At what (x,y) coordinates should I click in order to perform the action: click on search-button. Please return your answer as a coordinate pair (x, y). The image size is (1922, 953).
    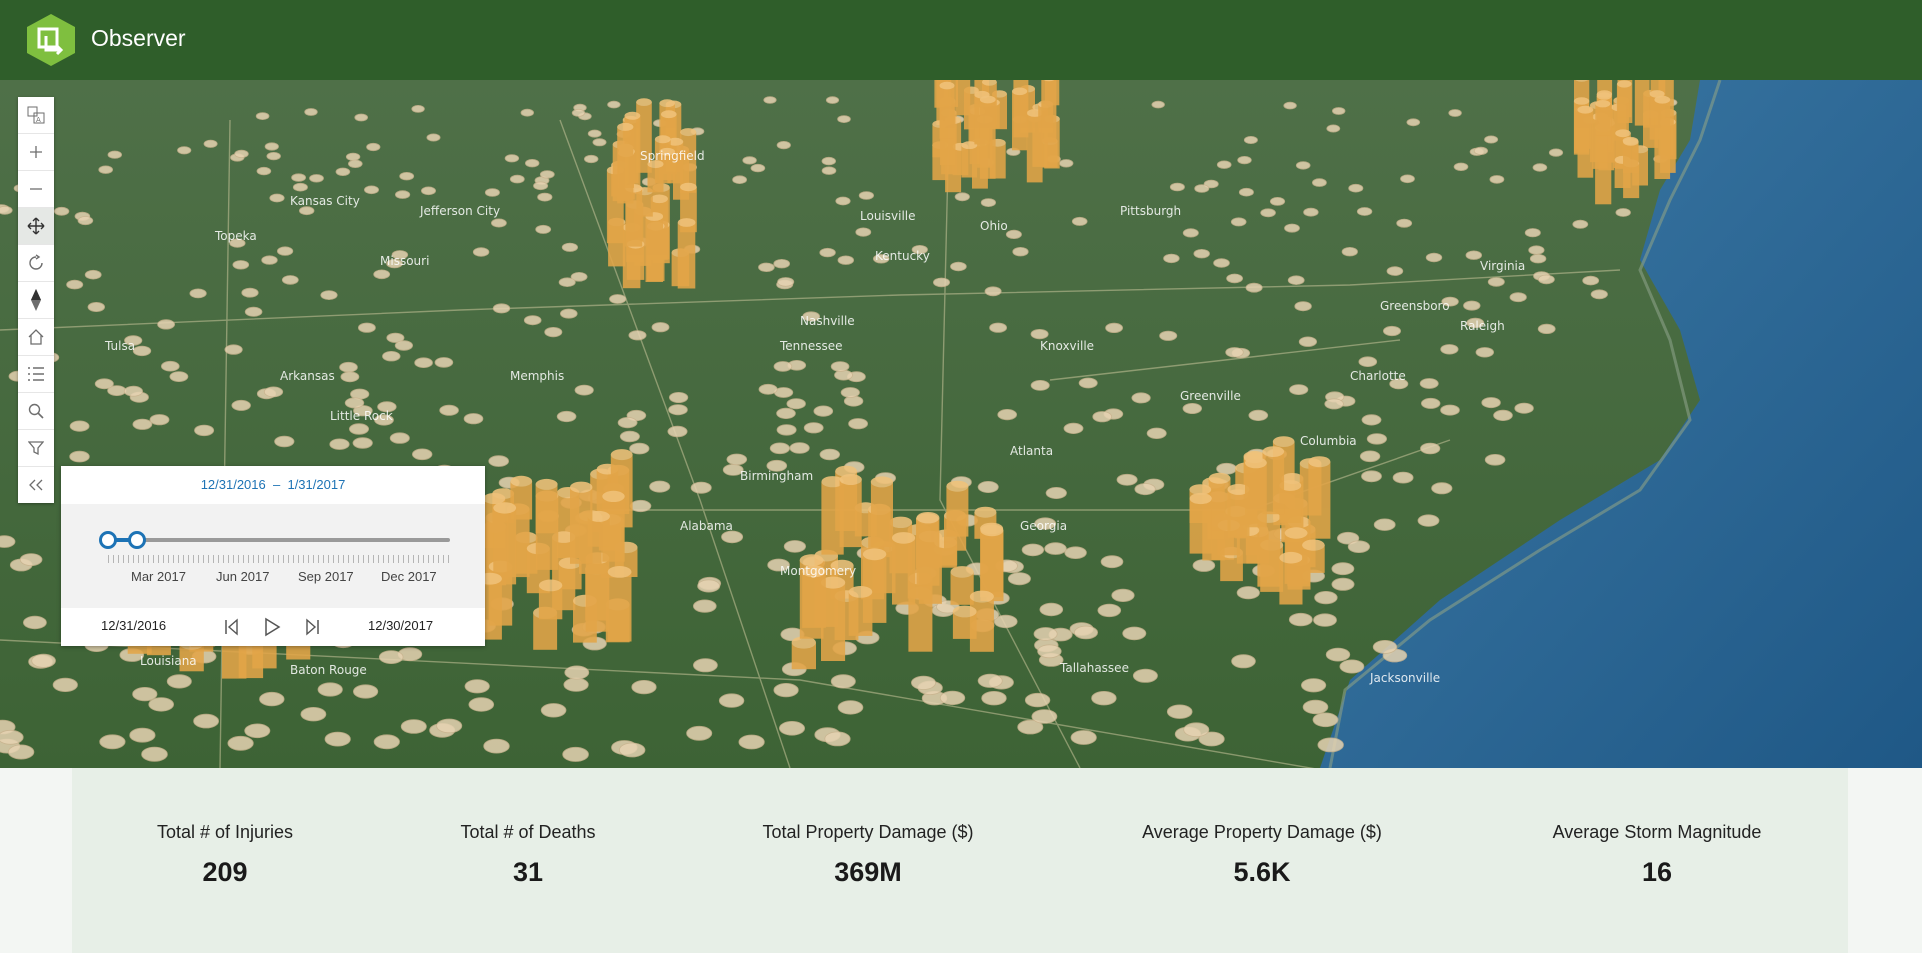
    Looking at the image, I should click on (36, 411).